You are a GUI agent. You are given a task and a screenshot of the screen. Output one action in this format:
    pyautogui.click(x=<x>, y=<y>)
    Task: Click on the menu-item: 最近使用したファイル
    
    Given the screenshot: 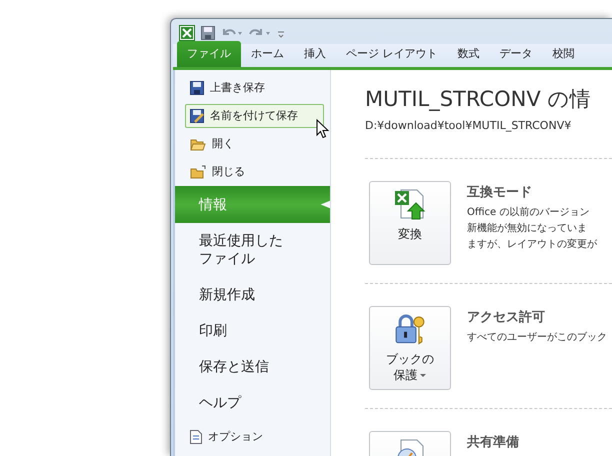 What is the action you would take?
    pyautogui.click(x=252, y=250)
    